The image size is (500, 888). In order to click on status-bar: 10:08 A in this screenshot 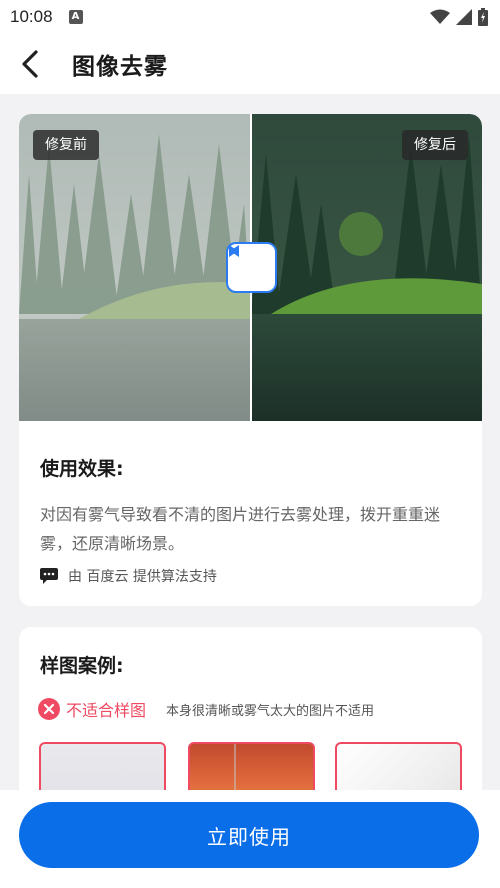, I will do `click(250, 17)`.